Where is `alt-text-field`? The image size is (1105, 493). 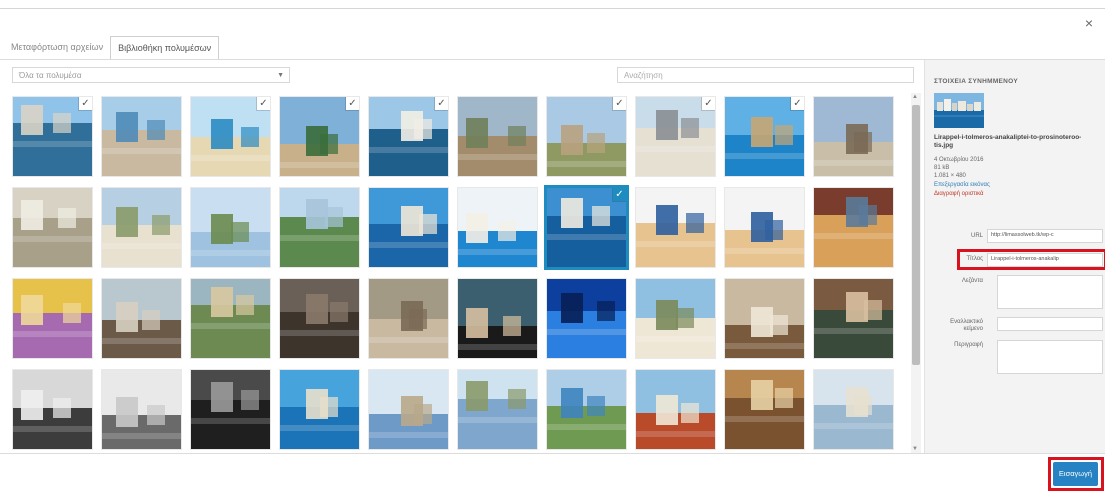
alt-text-field is located at coordinates (1050, 324).